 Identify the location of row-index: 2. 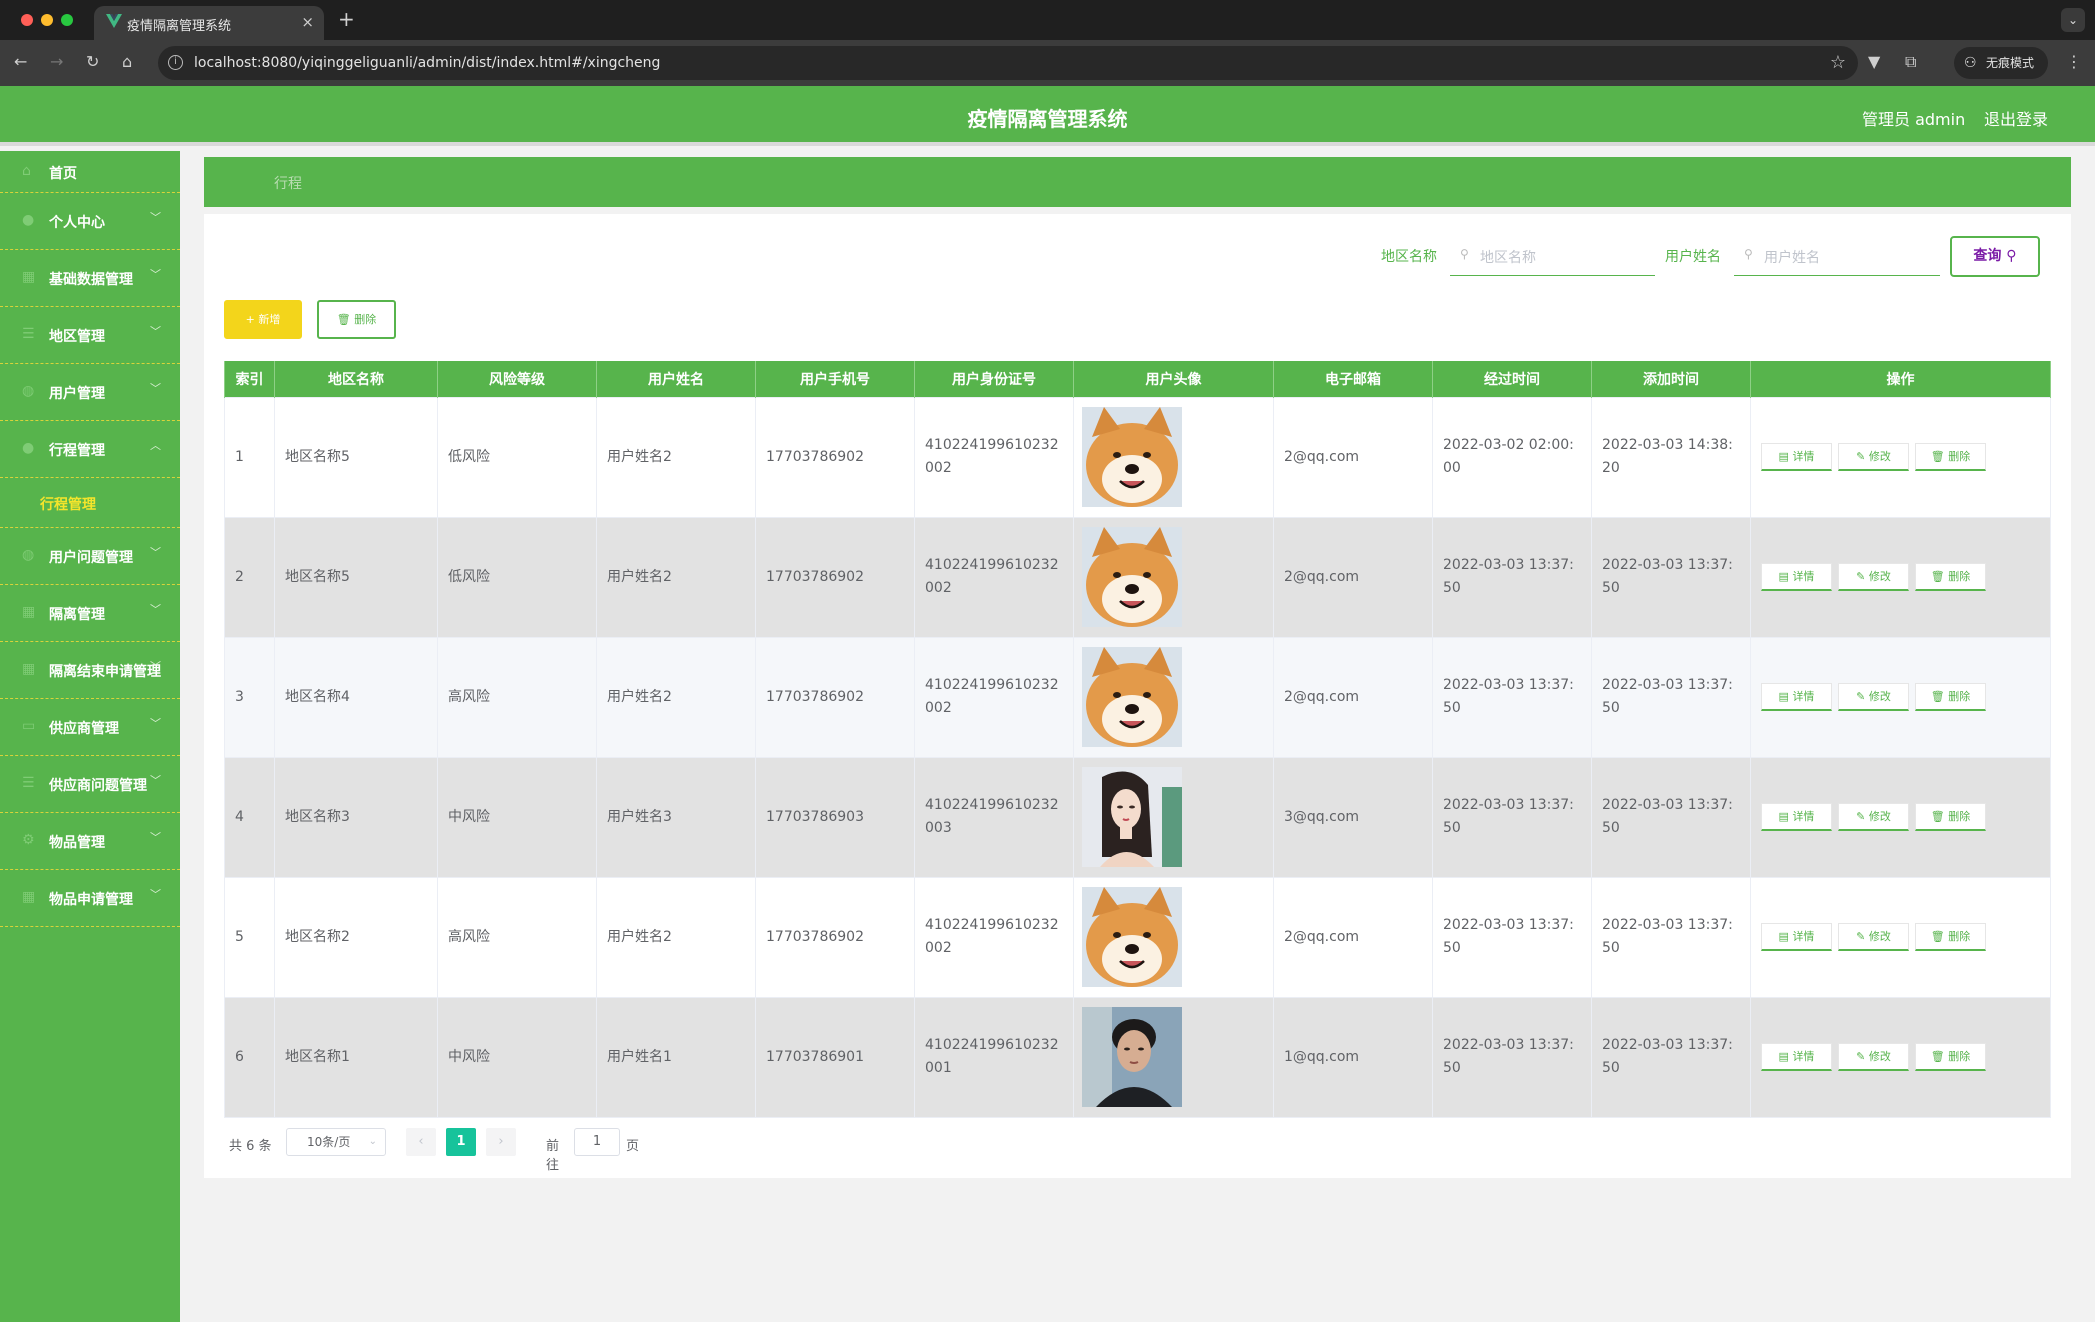
(249, 577).